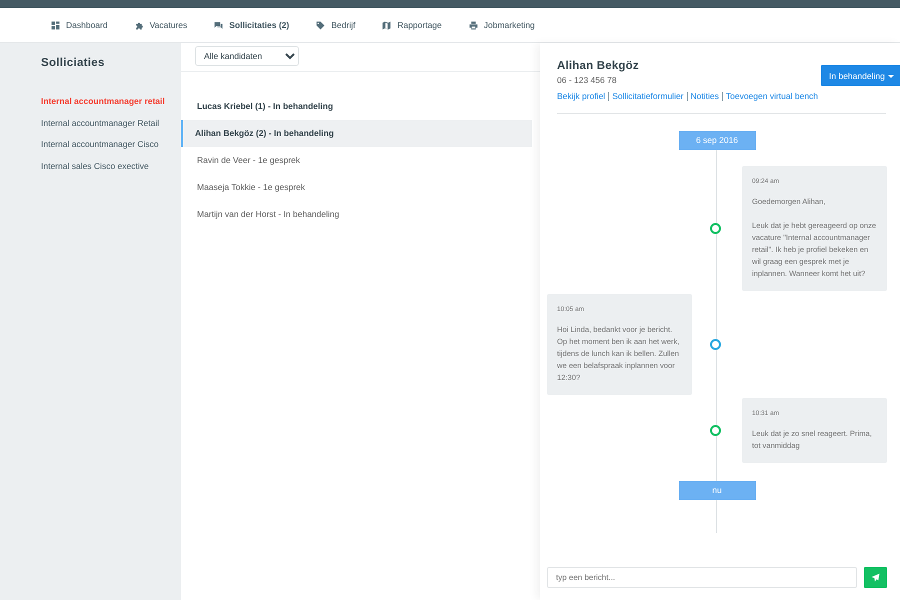 The image size is (900, 600). I want to click on send-button, so click(875, 577).